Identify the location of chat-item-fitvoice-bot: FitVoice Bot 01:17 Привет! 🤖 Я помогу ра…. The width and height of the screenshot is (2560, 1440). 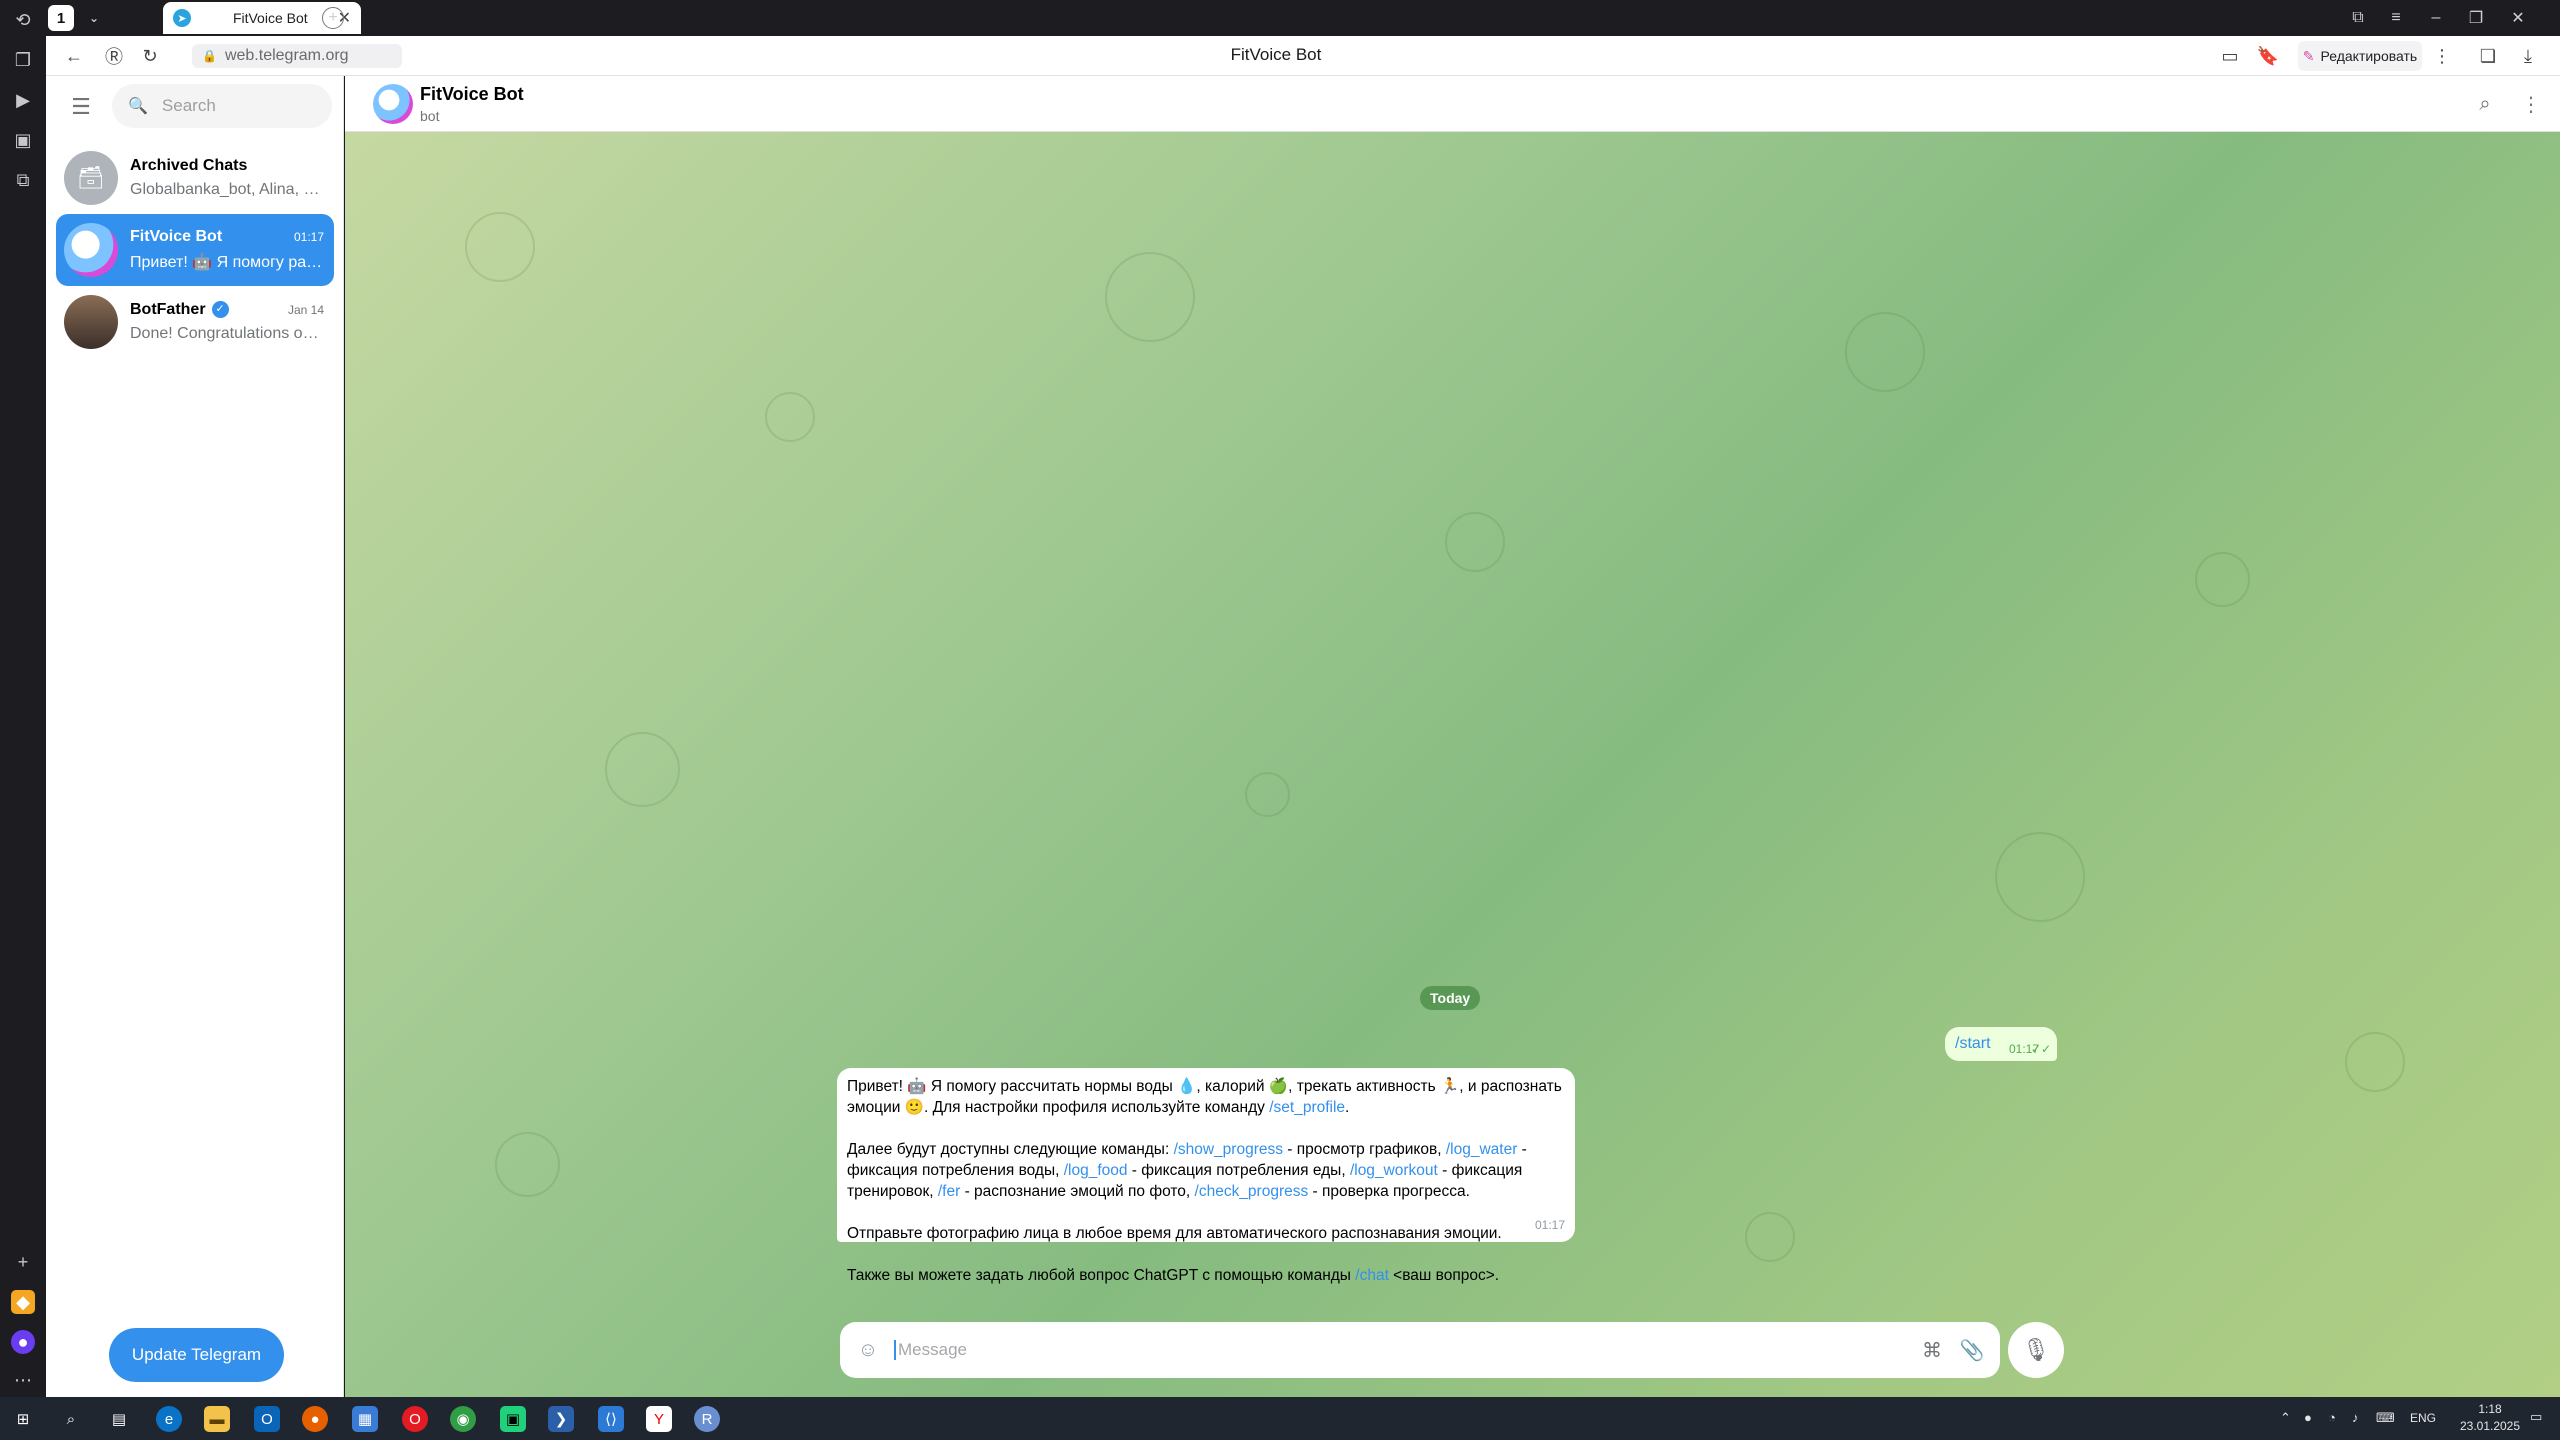
(195, 250).